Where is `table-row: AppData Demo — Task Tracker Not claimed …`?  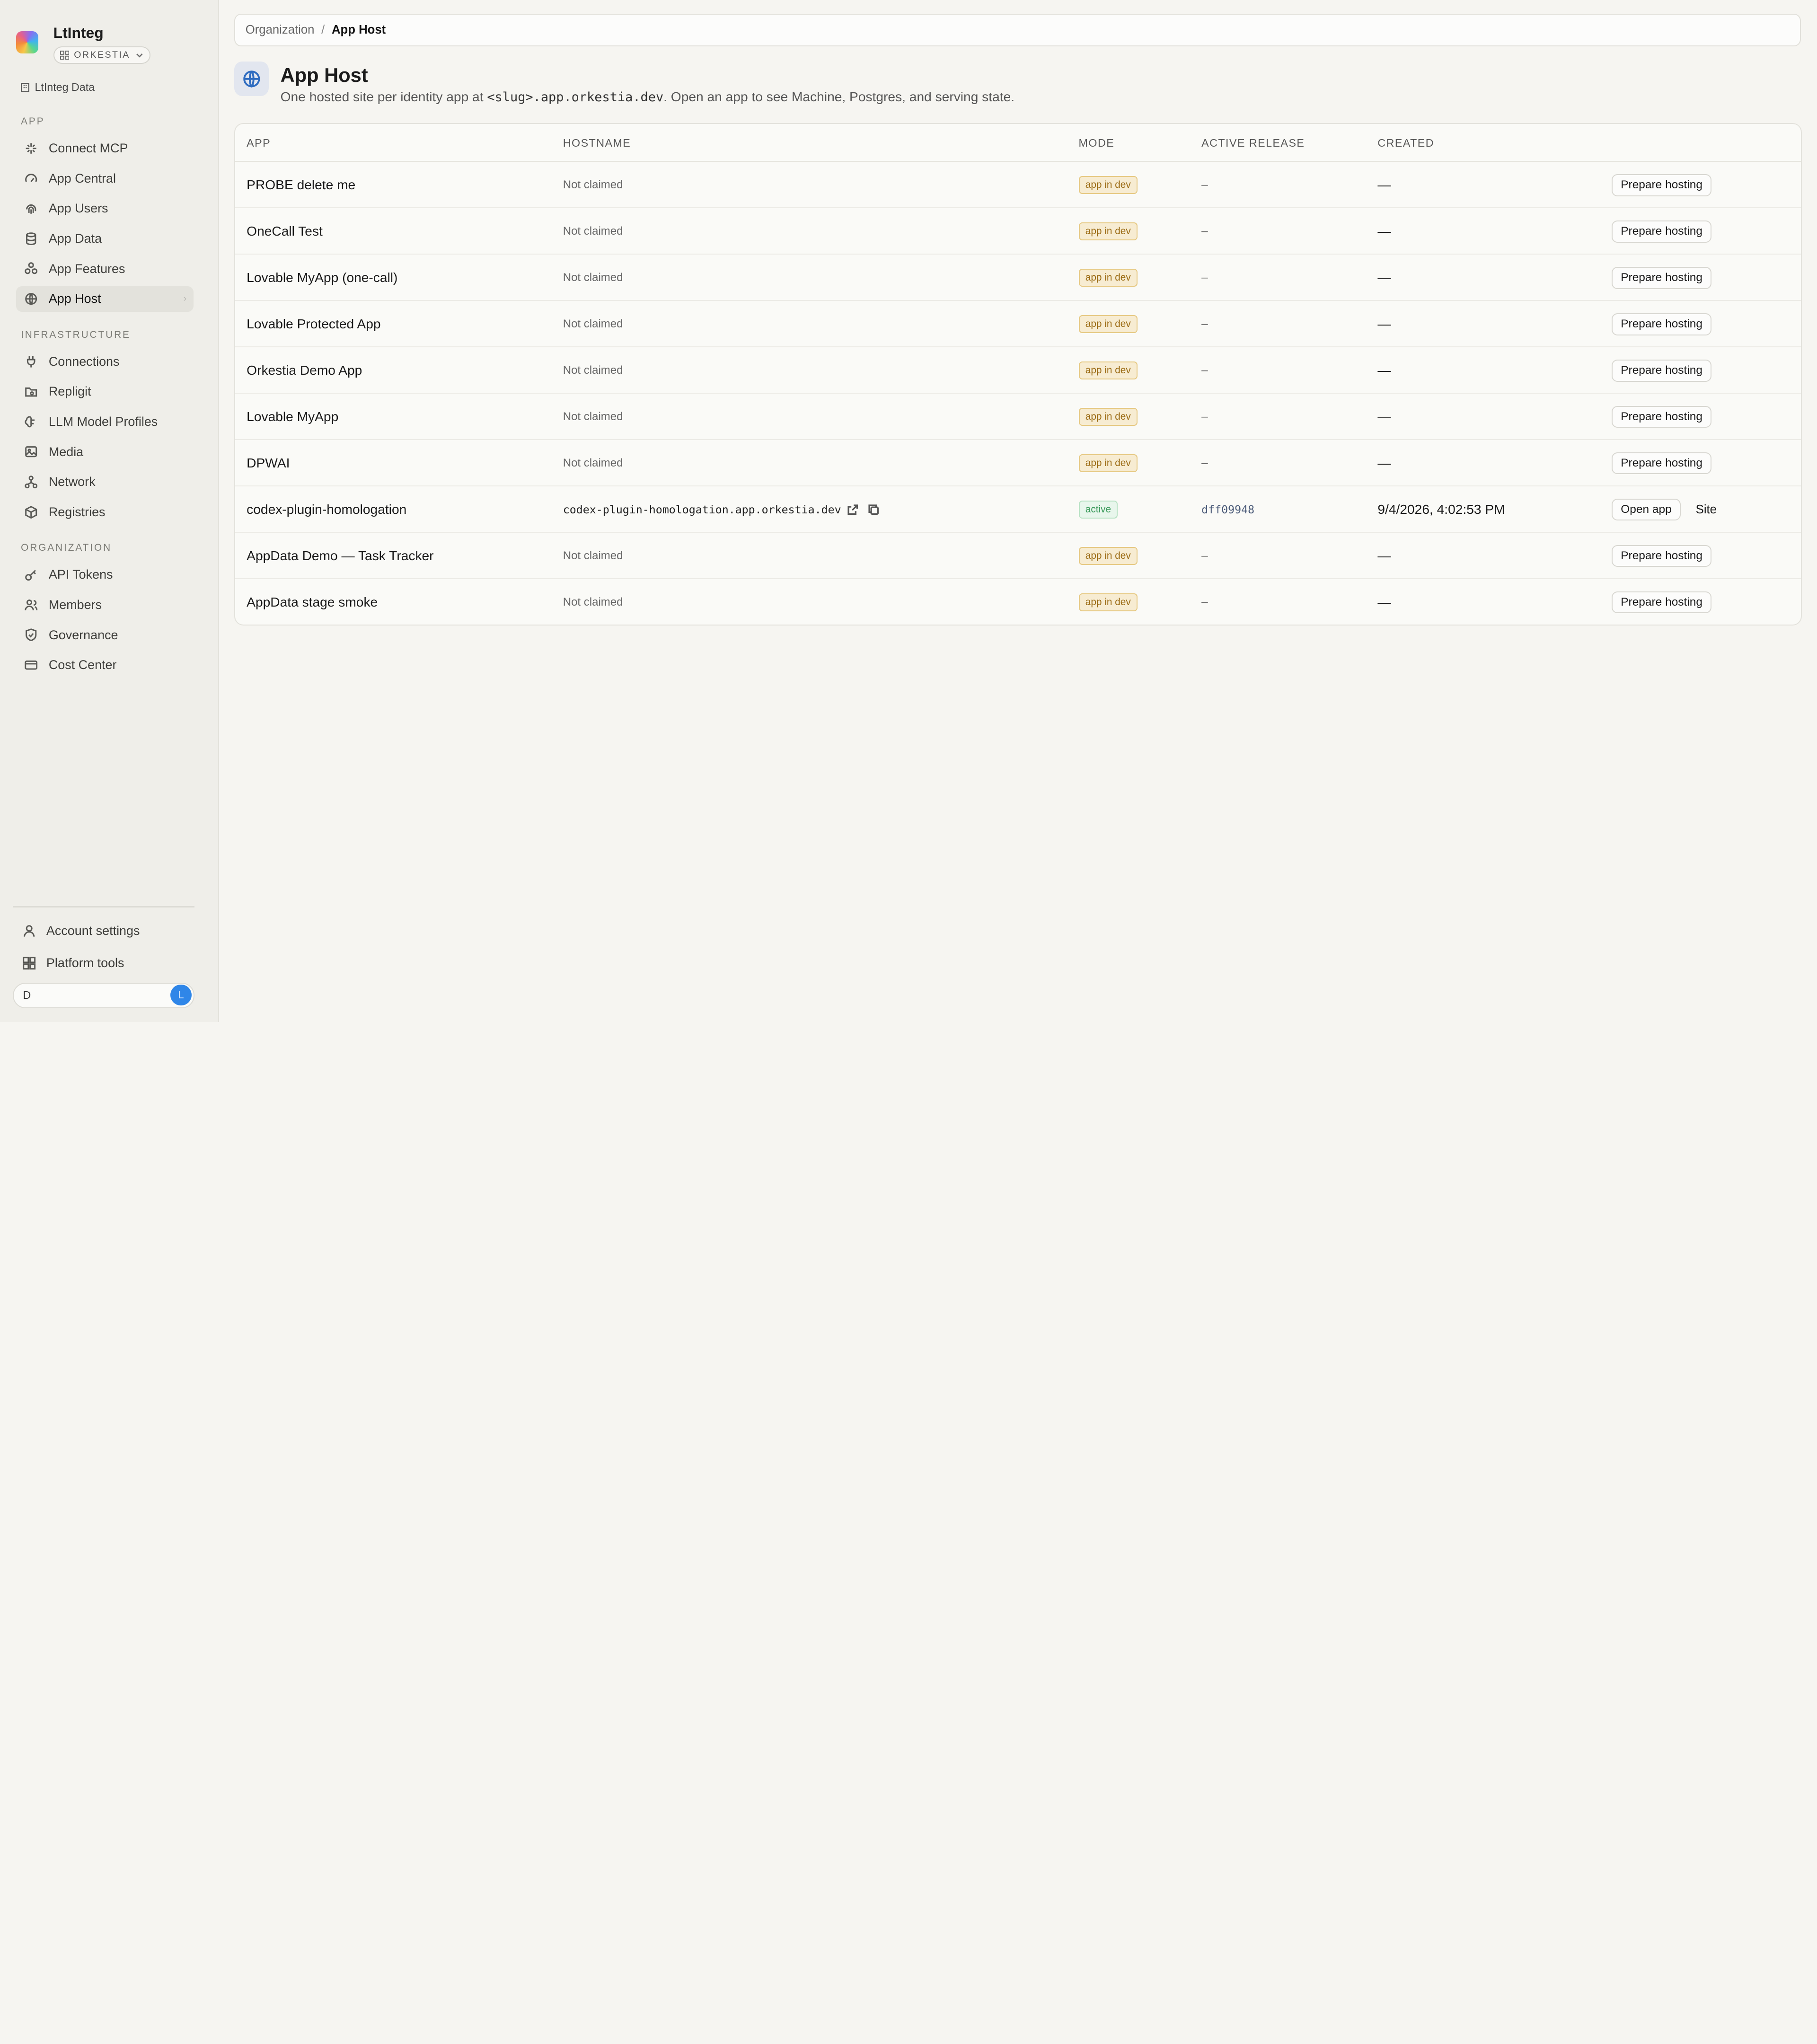 table-row: AppData Demo — Task Tracker Not claimed … is located at coordinates (1018, 556).